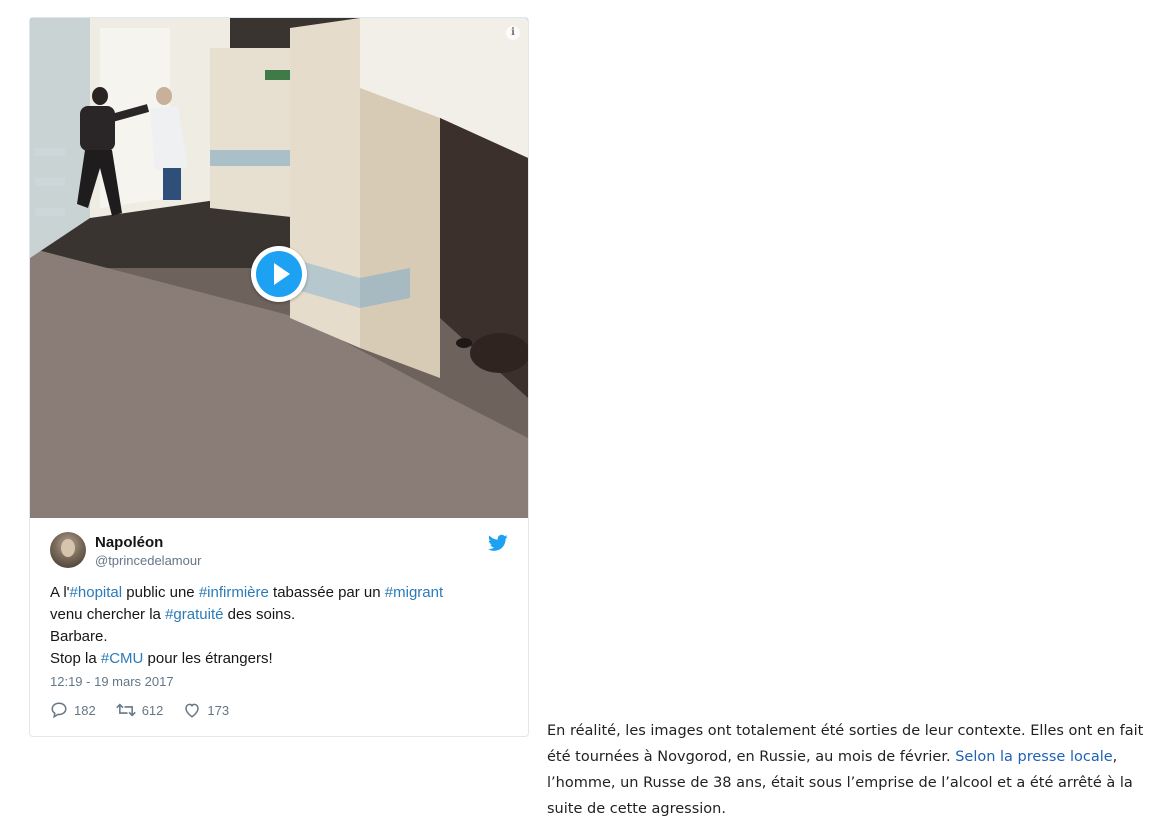 This screenshot has height=830, width=1171. What do you see at coordinates (414, 592) in the screenshot?
I see `hashtag-migrant: #migrant` at bounding box center [414, 592].